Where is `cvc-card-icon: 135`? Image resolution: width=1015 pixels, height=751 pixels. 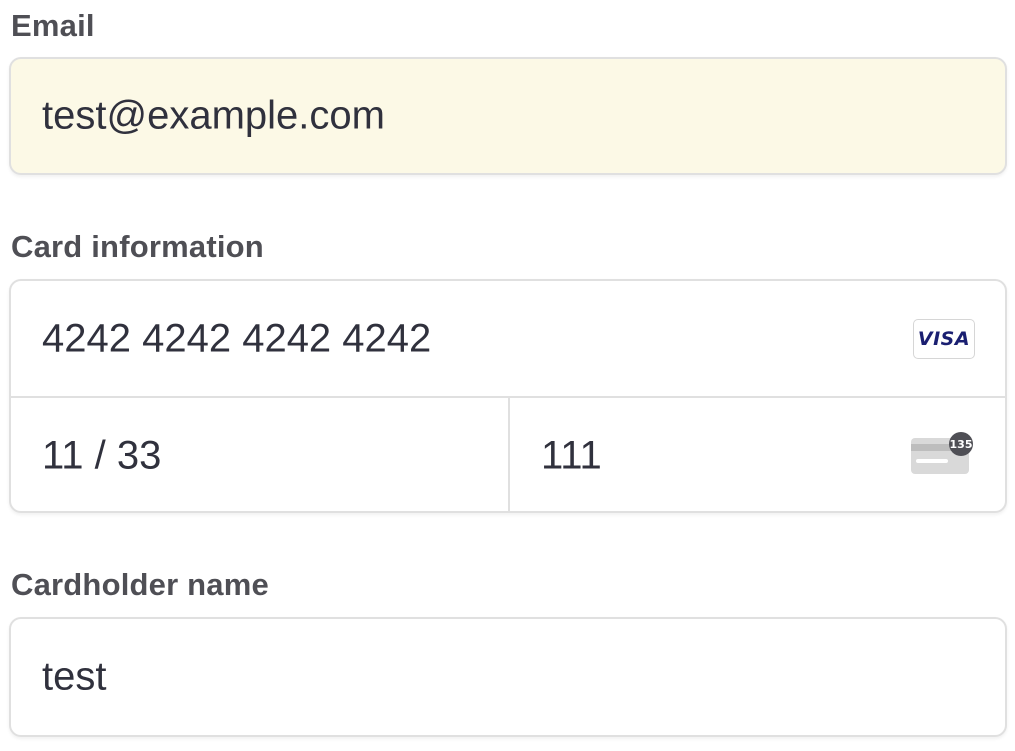 cvc-card-icon: 135 is located at coordinates (942, 453).